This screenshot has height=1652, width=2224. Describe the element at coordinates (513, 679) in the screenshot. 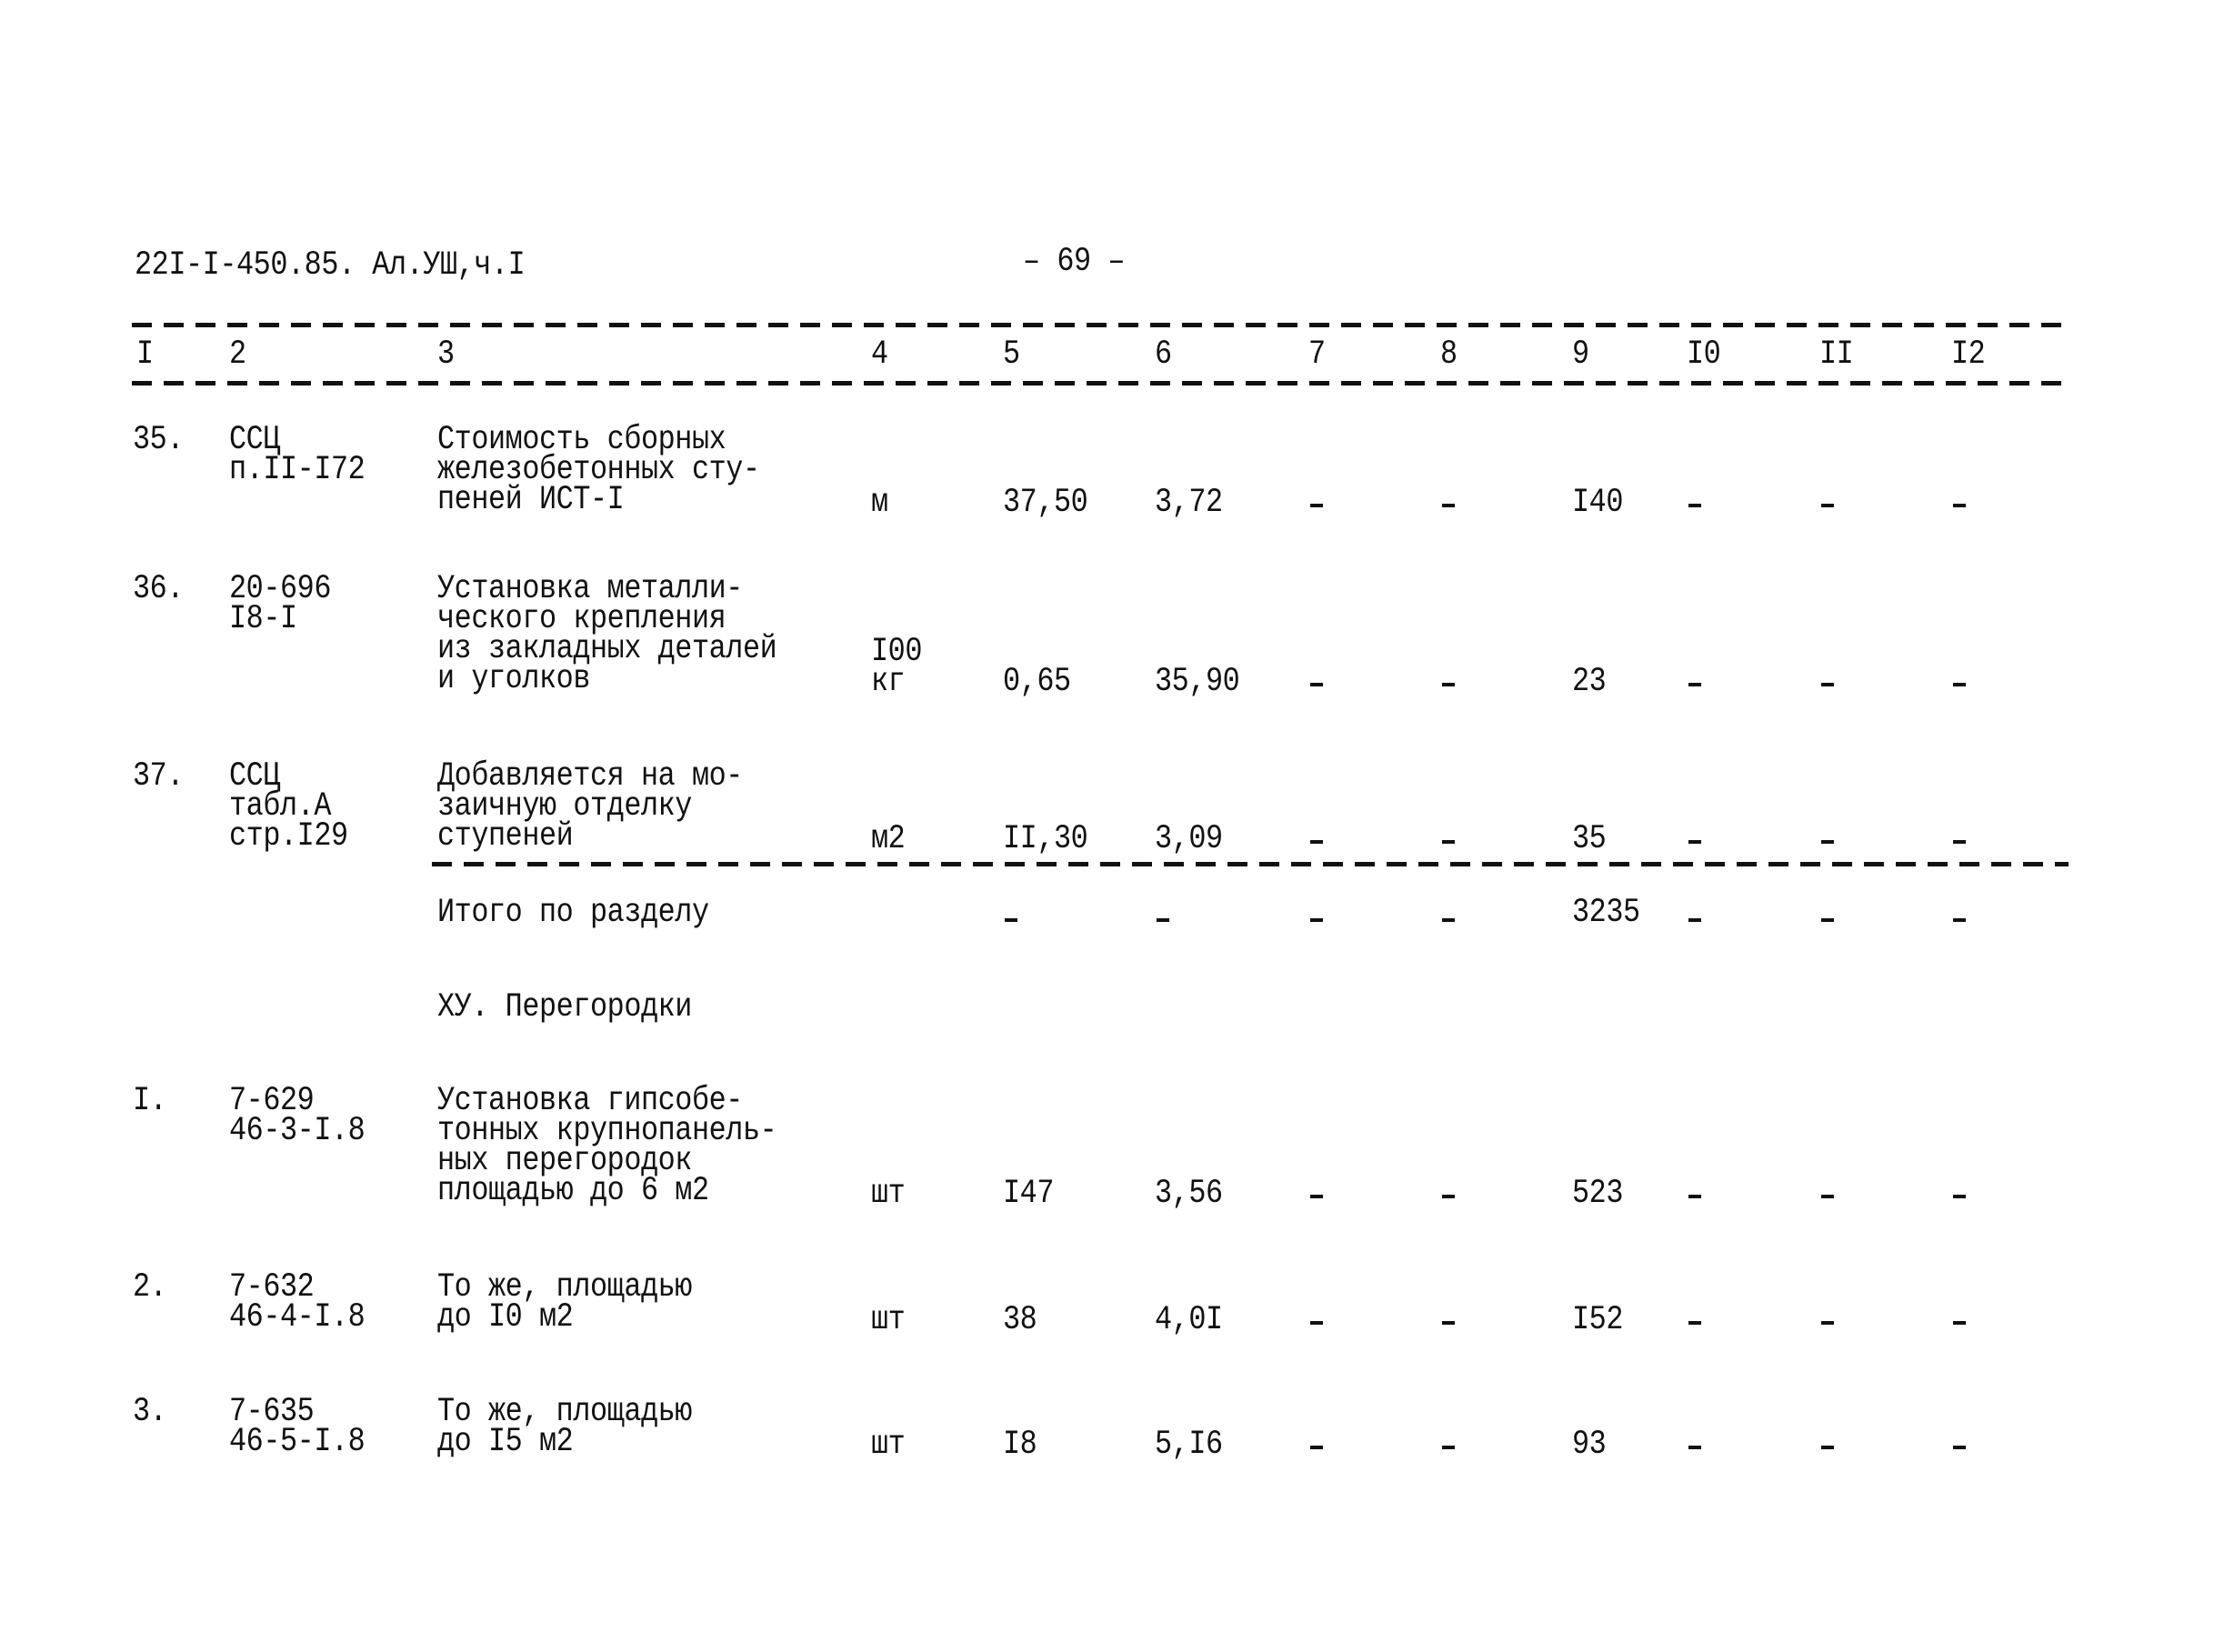

I see `row-description-line: и уголков` at that location.